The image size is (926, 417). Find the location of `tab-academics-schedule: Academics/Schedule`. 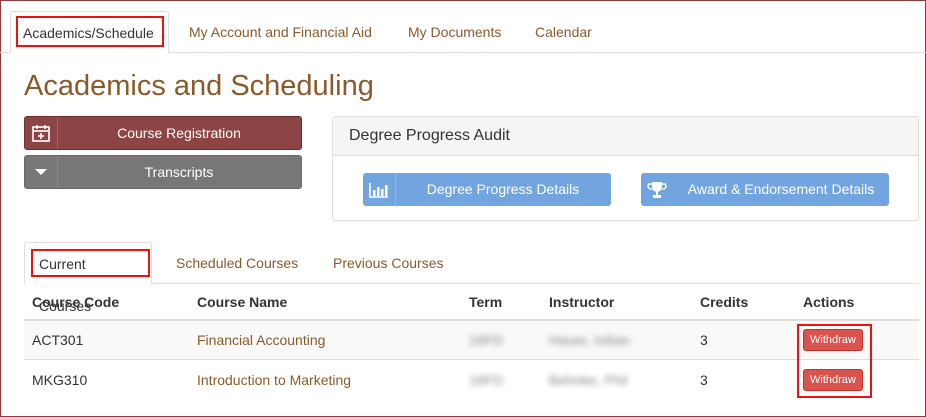

tab-academics-schedule: Academics/Schedule is located at coordinates (89, 32).